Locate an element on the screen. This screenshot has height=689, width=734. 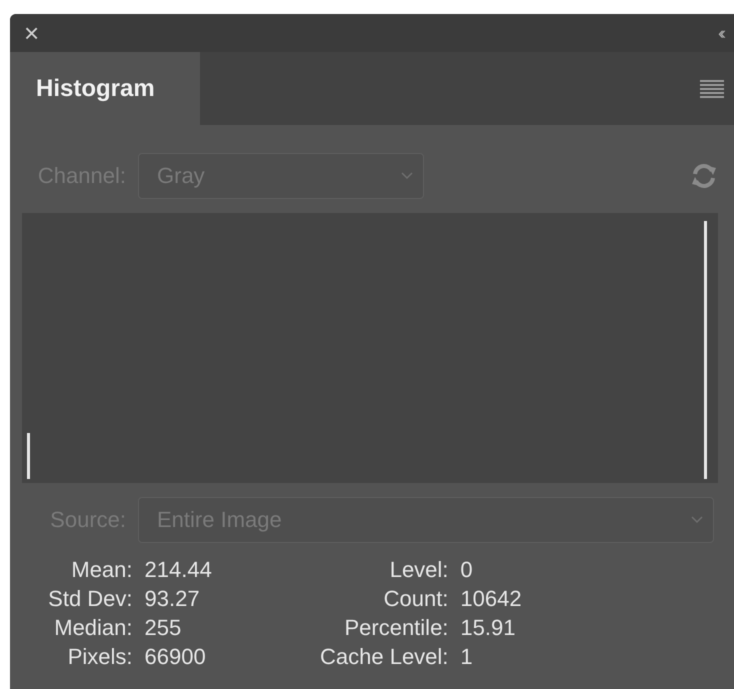
refresh-icon is located at coordinates (704, 176).